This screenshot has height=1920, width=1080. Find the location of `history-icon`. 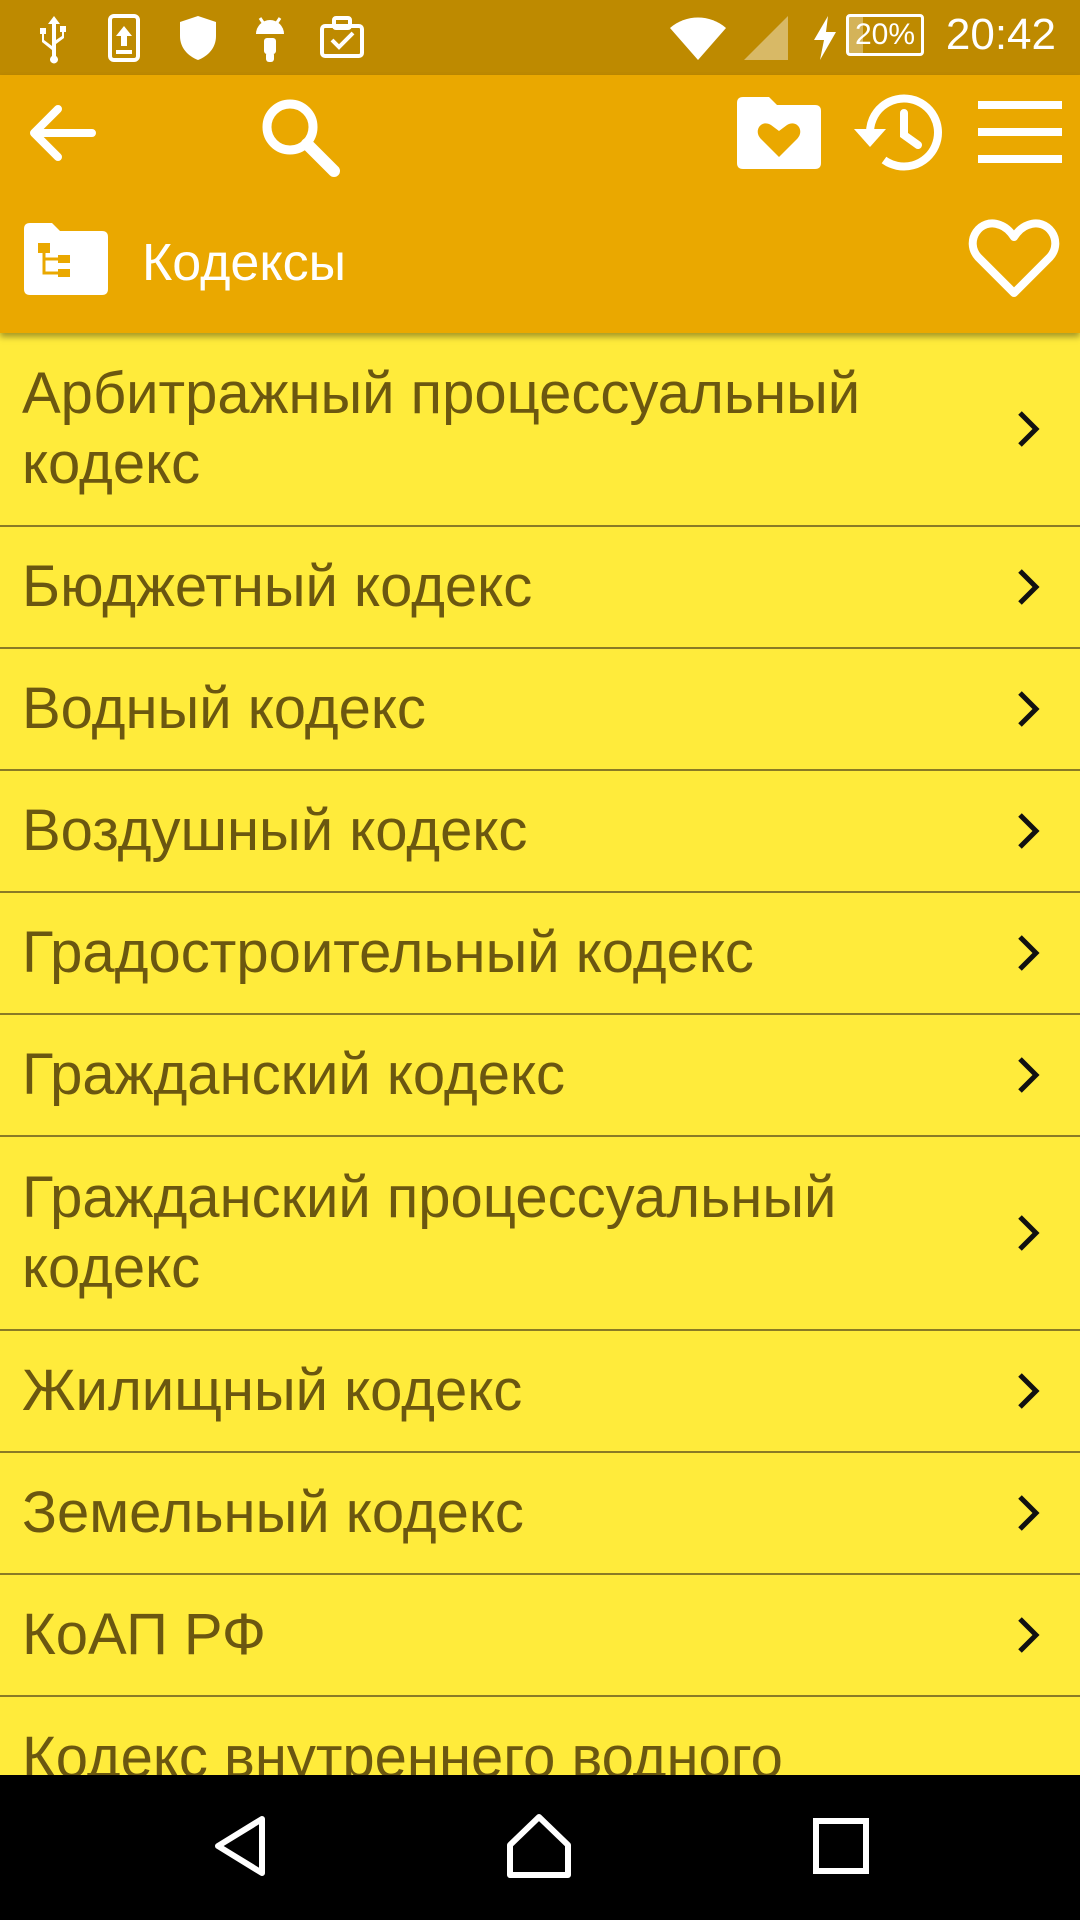

history-icon is located at coordinates (898, 133).